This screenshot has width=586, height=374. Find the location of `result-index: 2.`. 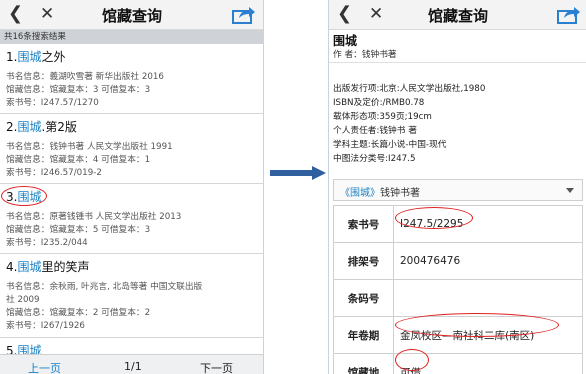

result-index: 2. is located at coordinates (12, 127).